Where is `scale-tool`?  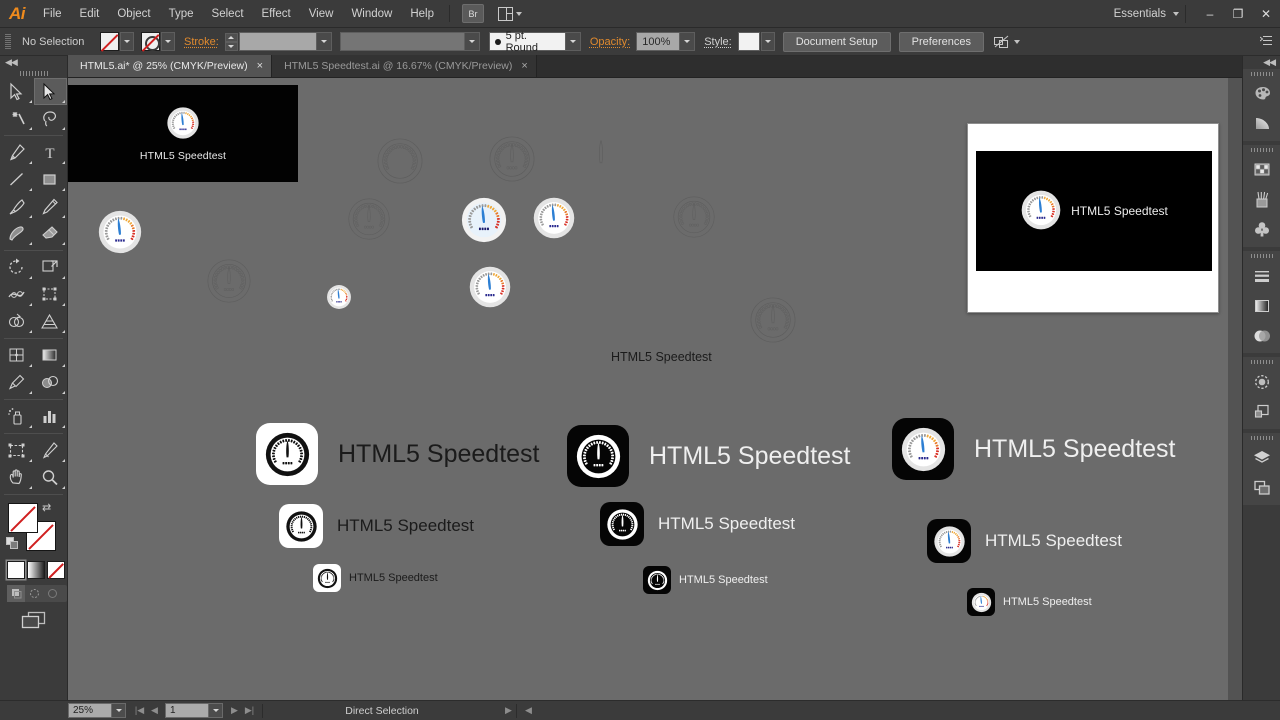 scale-tool is located at coordinates (51, 267).